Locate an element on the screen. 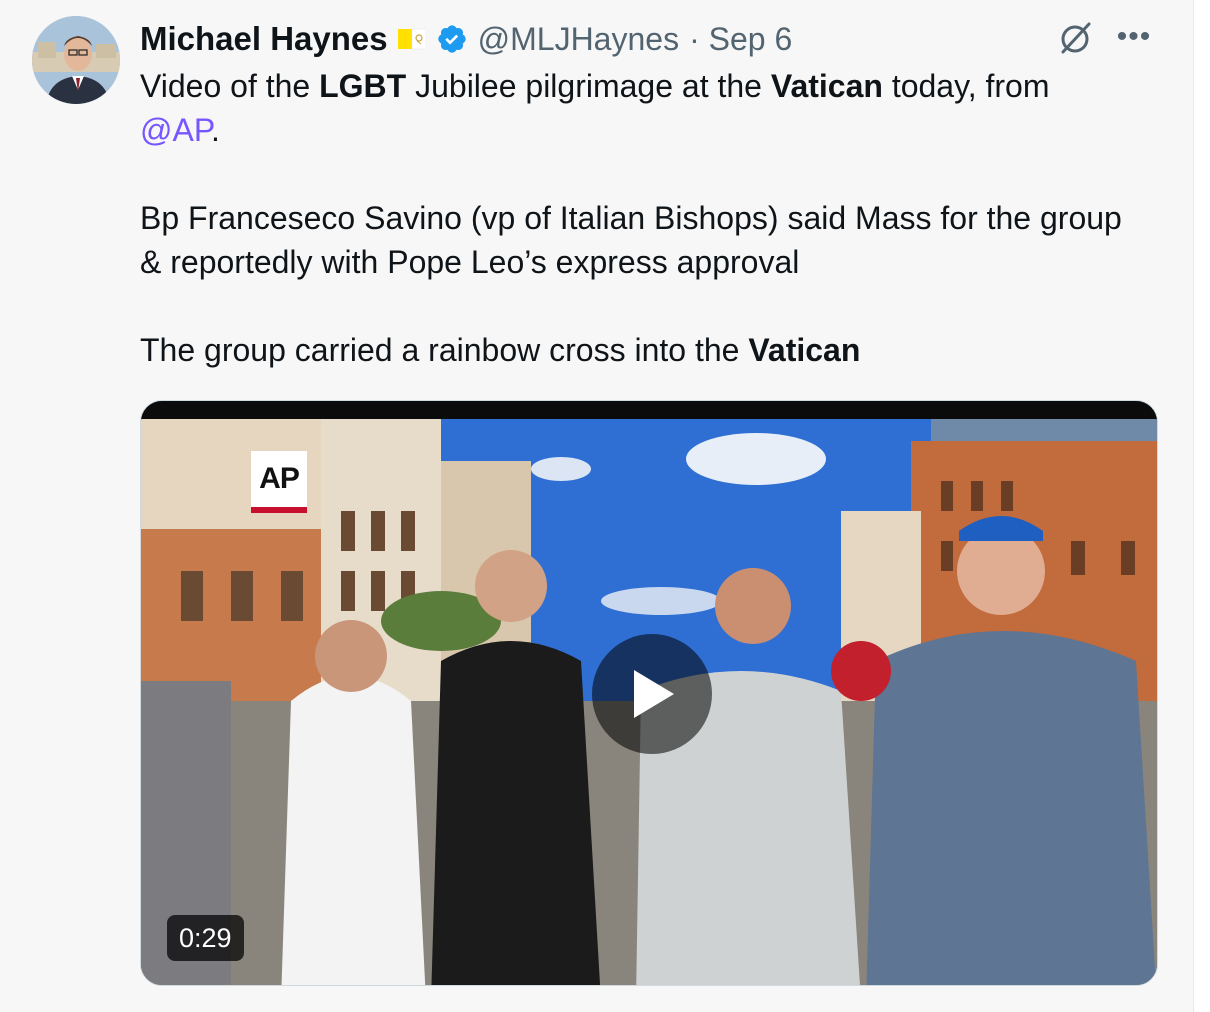  author-name: Michael Haynes is located at coordinates (264, 39).